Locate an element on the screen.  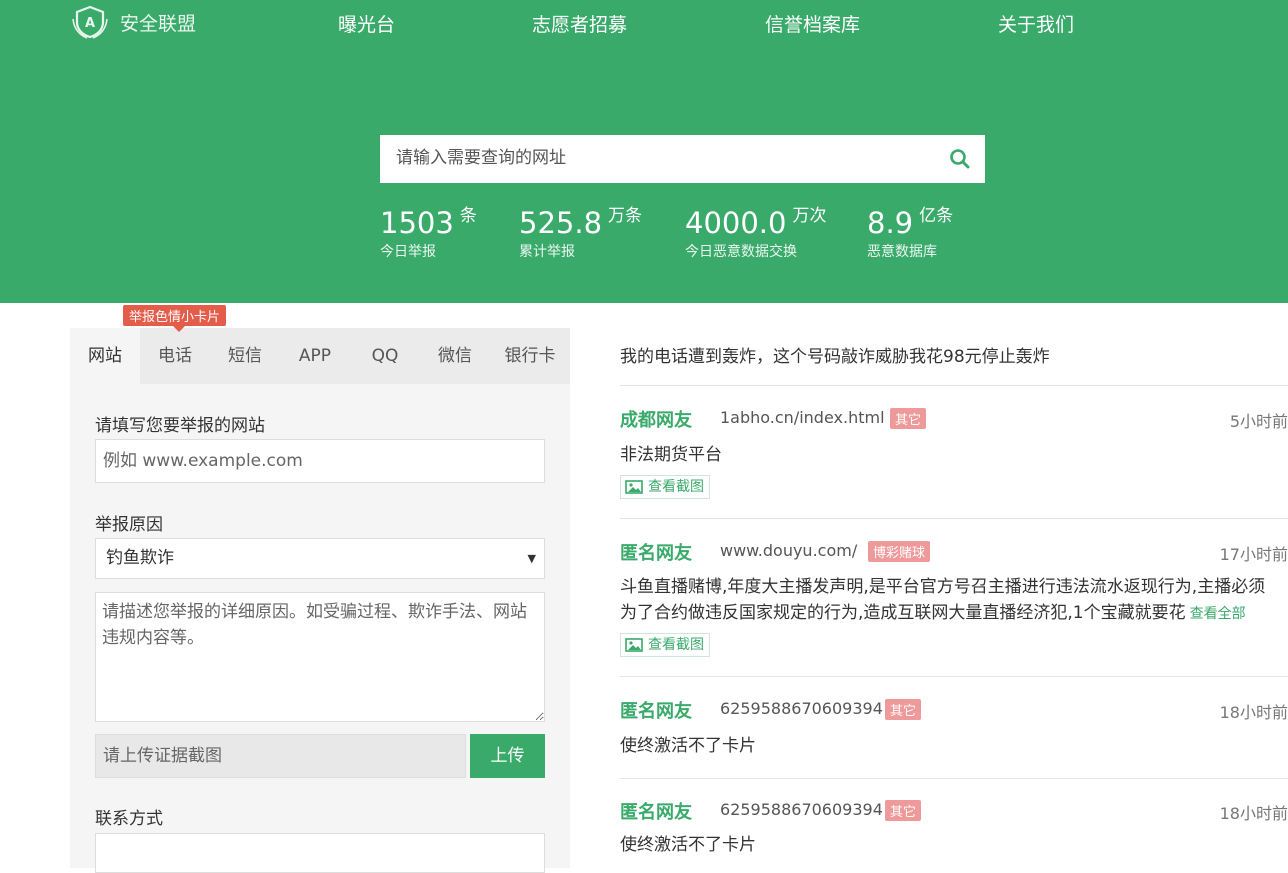
nav-credit-archive: 信誉档案库 is located at coordinates (812, 23).